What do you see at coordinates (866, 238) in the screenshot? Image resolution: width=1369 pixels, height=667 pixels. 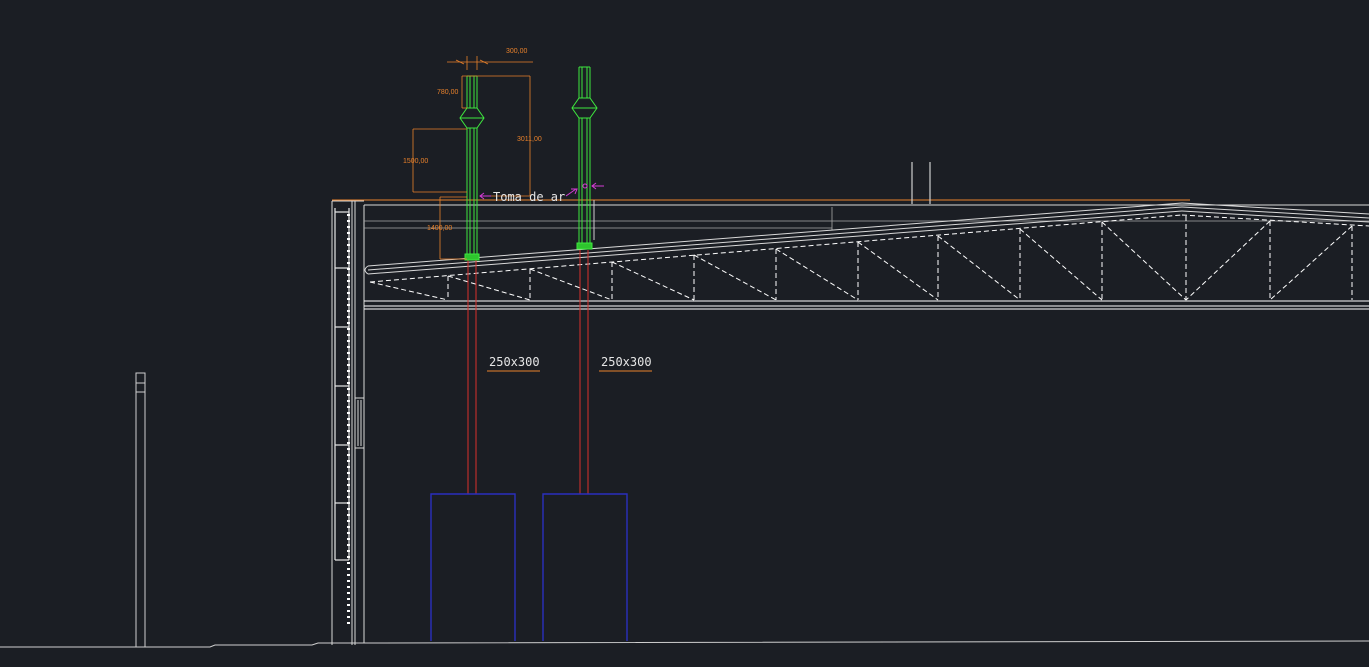 I see `roof-slope` at bounding box center [866, 238].